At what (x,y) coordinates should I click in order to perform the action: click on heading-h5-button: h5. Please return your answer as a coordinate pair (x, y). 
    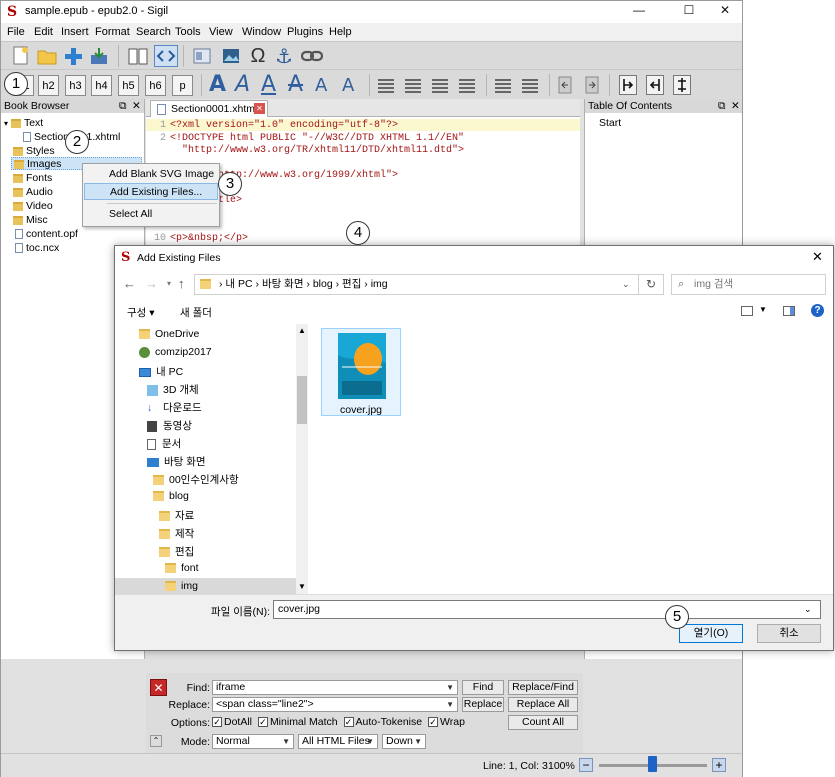
    Looking at the image, I should click on (128, 85).